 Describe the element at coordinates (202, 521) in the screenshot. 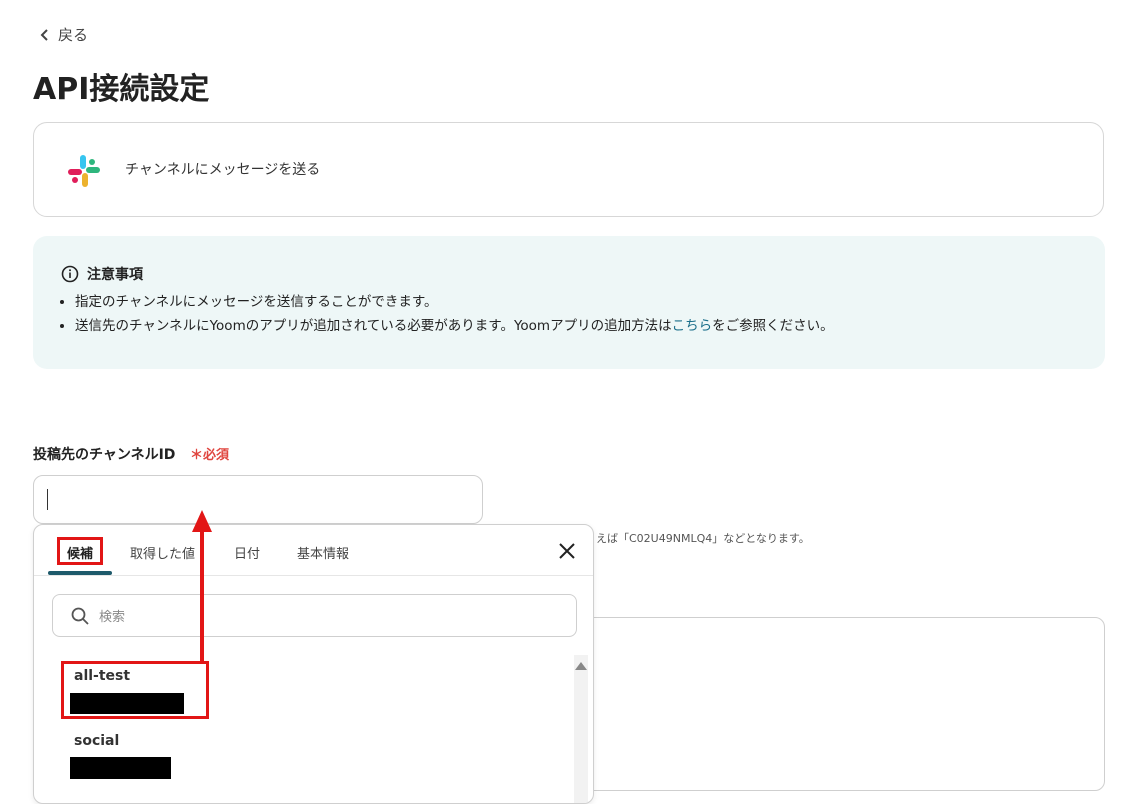

I see `arrow-head-icon` at that location.